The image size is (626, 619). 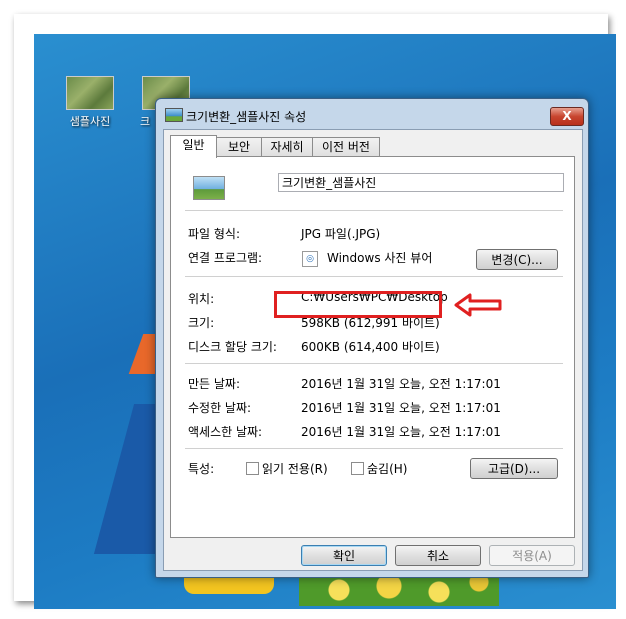 I want to click on file-type-value: JPG 파일(.JPG), so click(x=341, y=234).